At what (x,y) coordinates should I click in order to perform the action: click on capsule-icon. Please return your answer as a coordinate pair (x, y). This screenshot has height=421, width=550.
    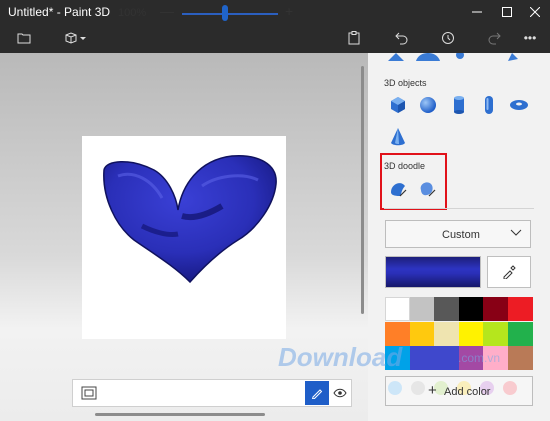
    Looking at the image, I should click on (489, 105).